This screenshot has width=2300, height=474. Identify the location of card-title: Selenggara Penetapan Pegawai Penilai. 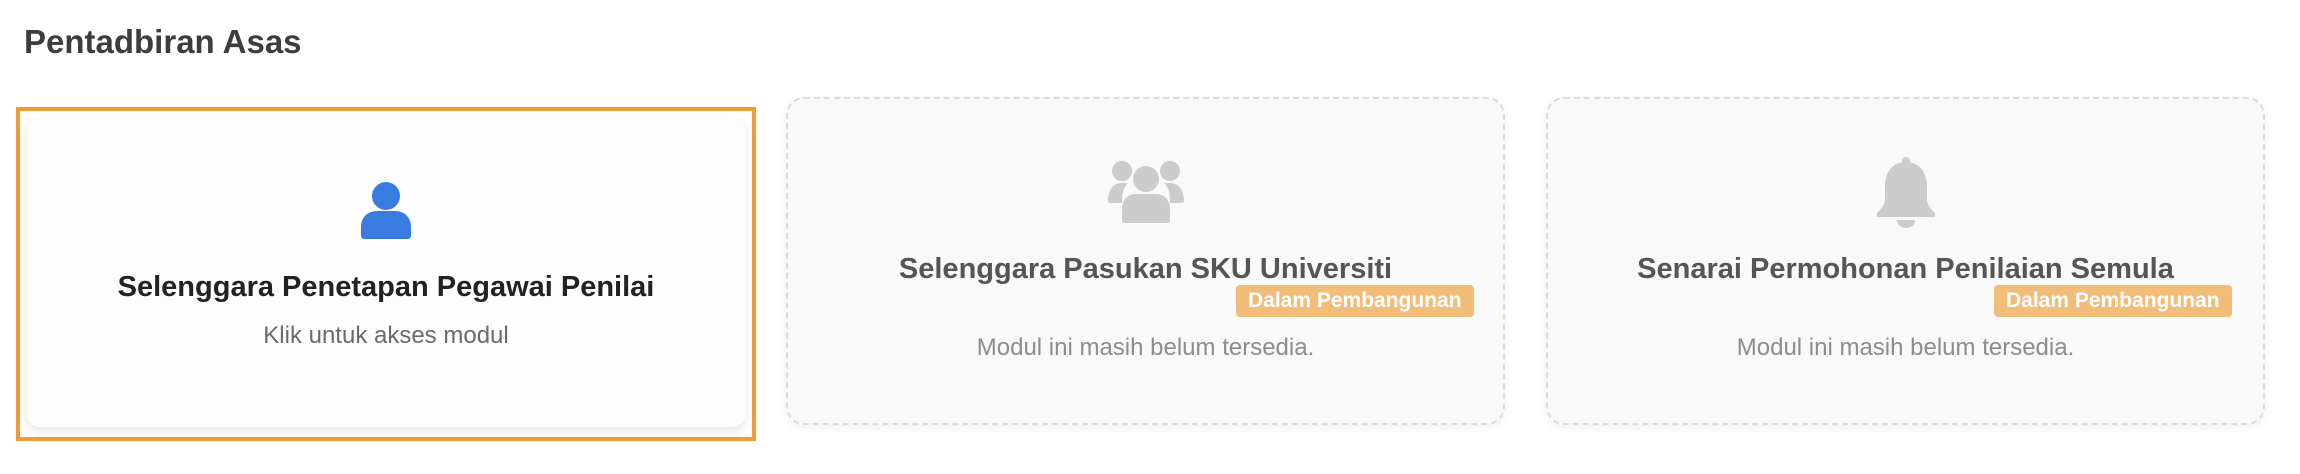
(386, 287).